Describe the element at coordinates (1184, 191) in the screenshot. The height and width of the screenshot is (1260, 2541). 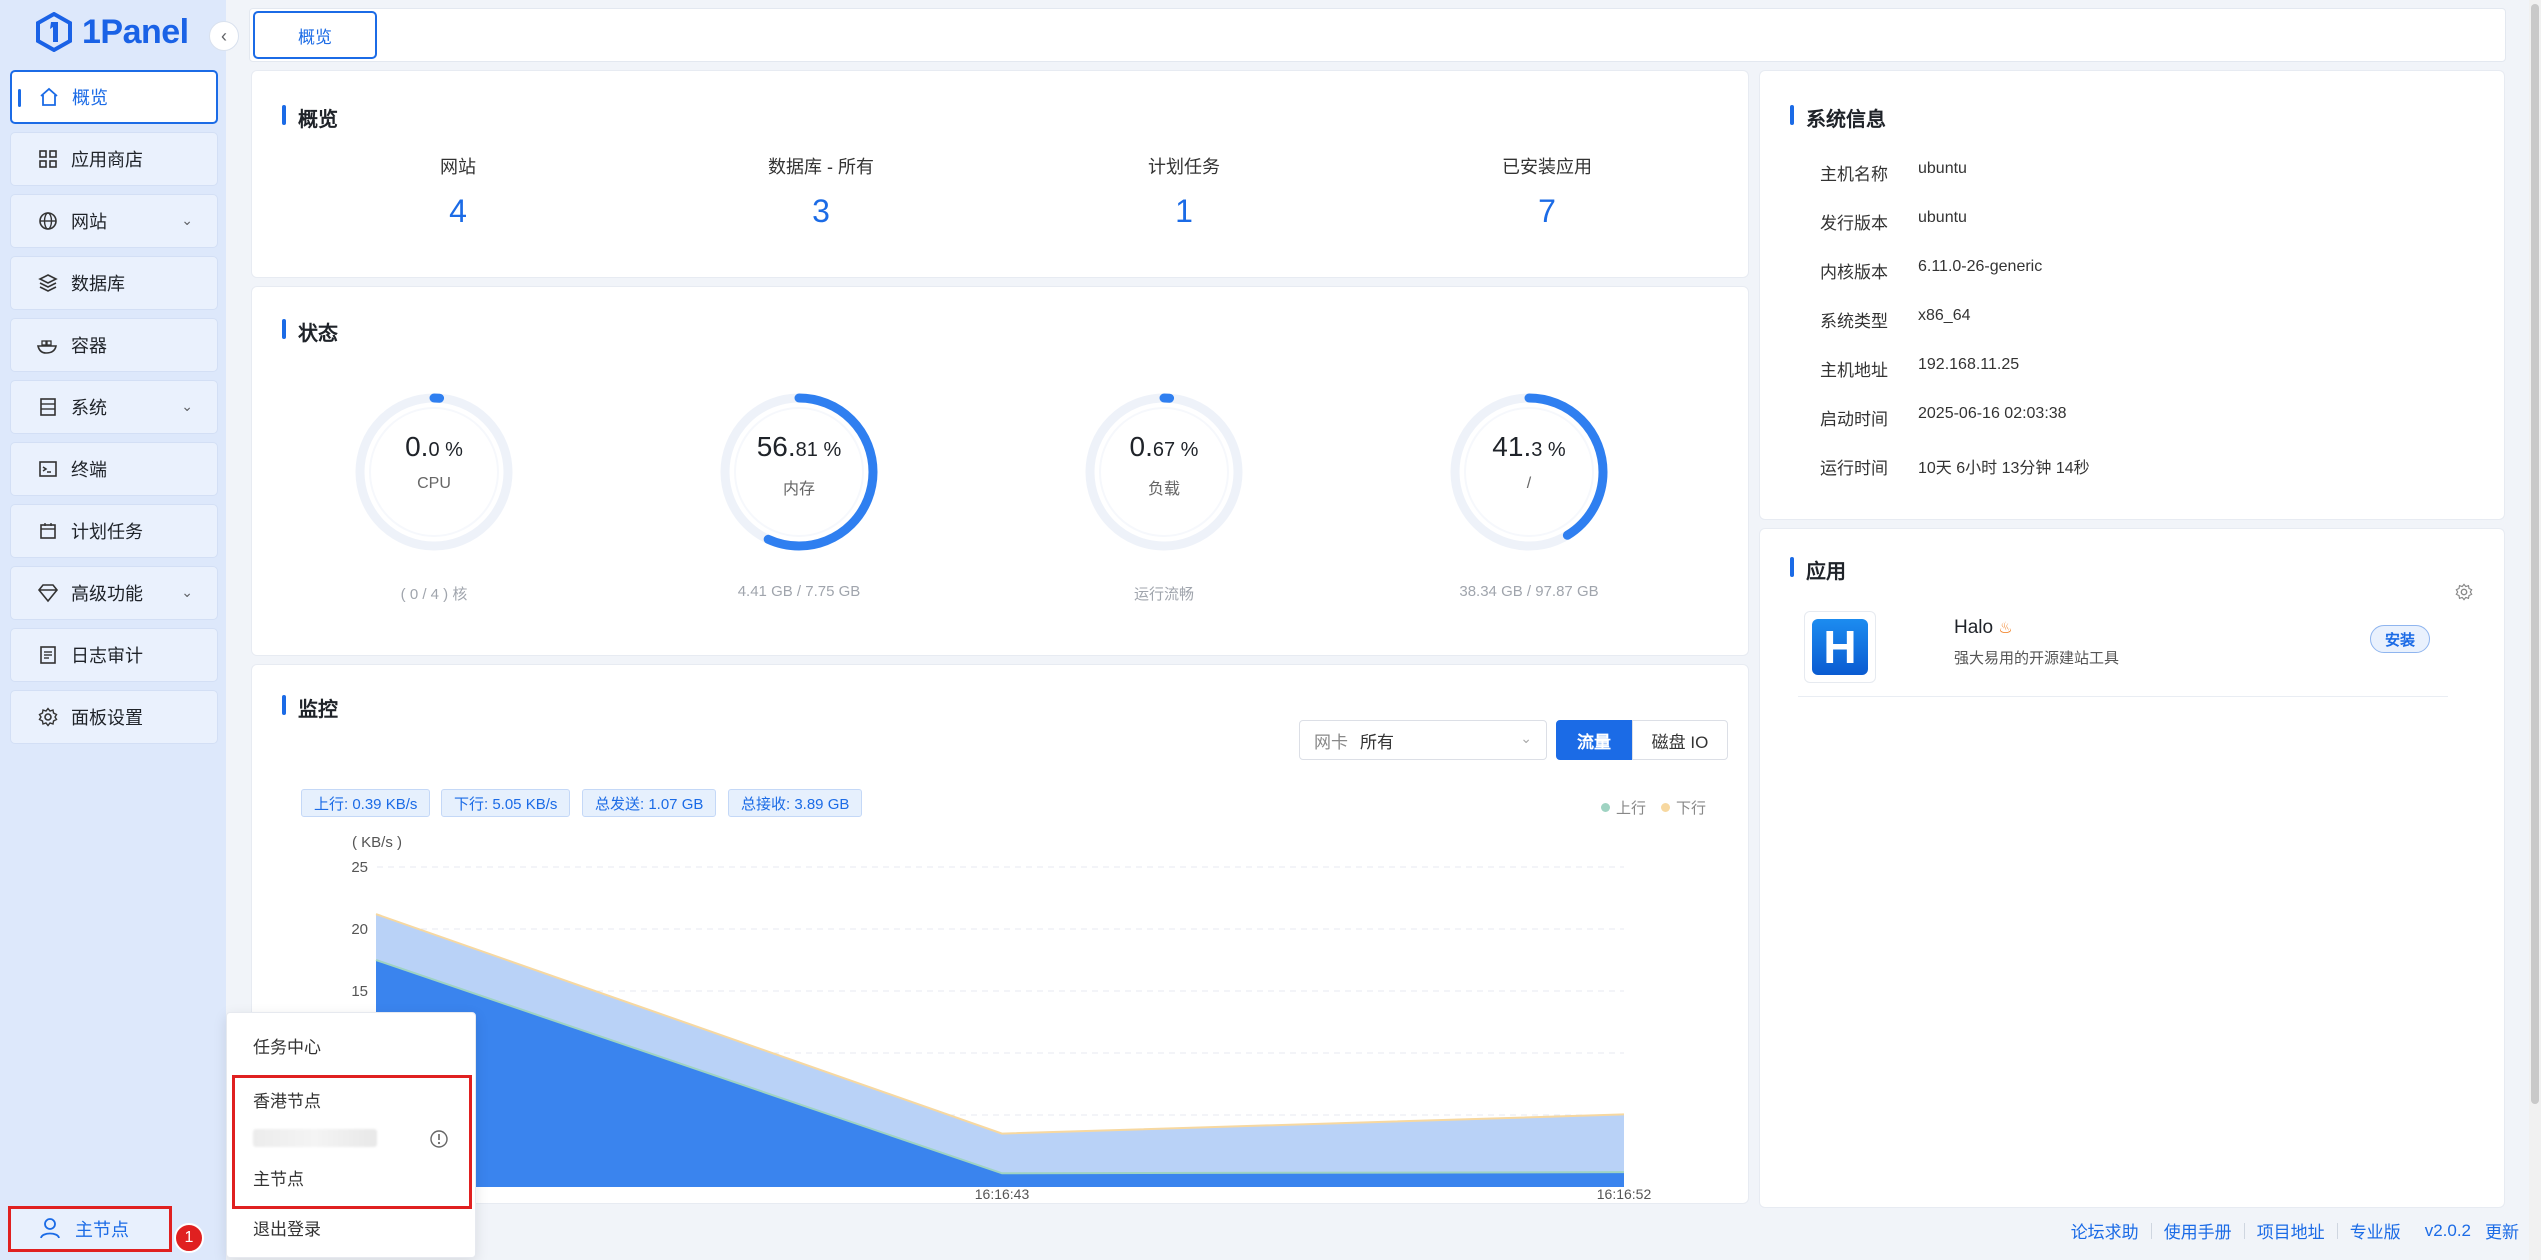
I see `overview-cron: 计划任务 1` at that location.